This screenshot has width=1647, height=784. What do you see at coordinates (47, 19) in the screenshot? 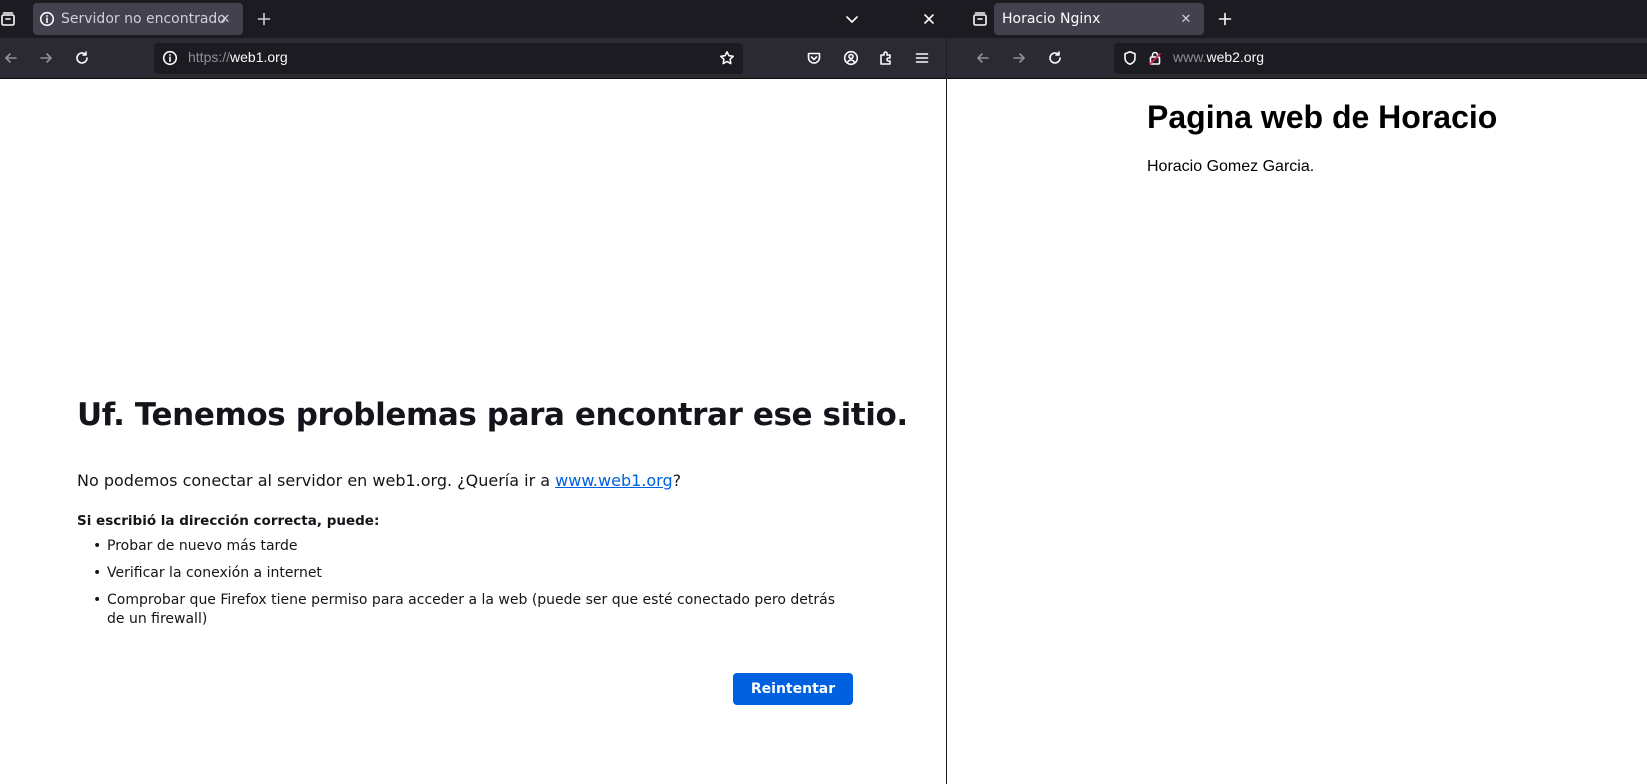
I see `info-icon` at bounding box center [47, 19].